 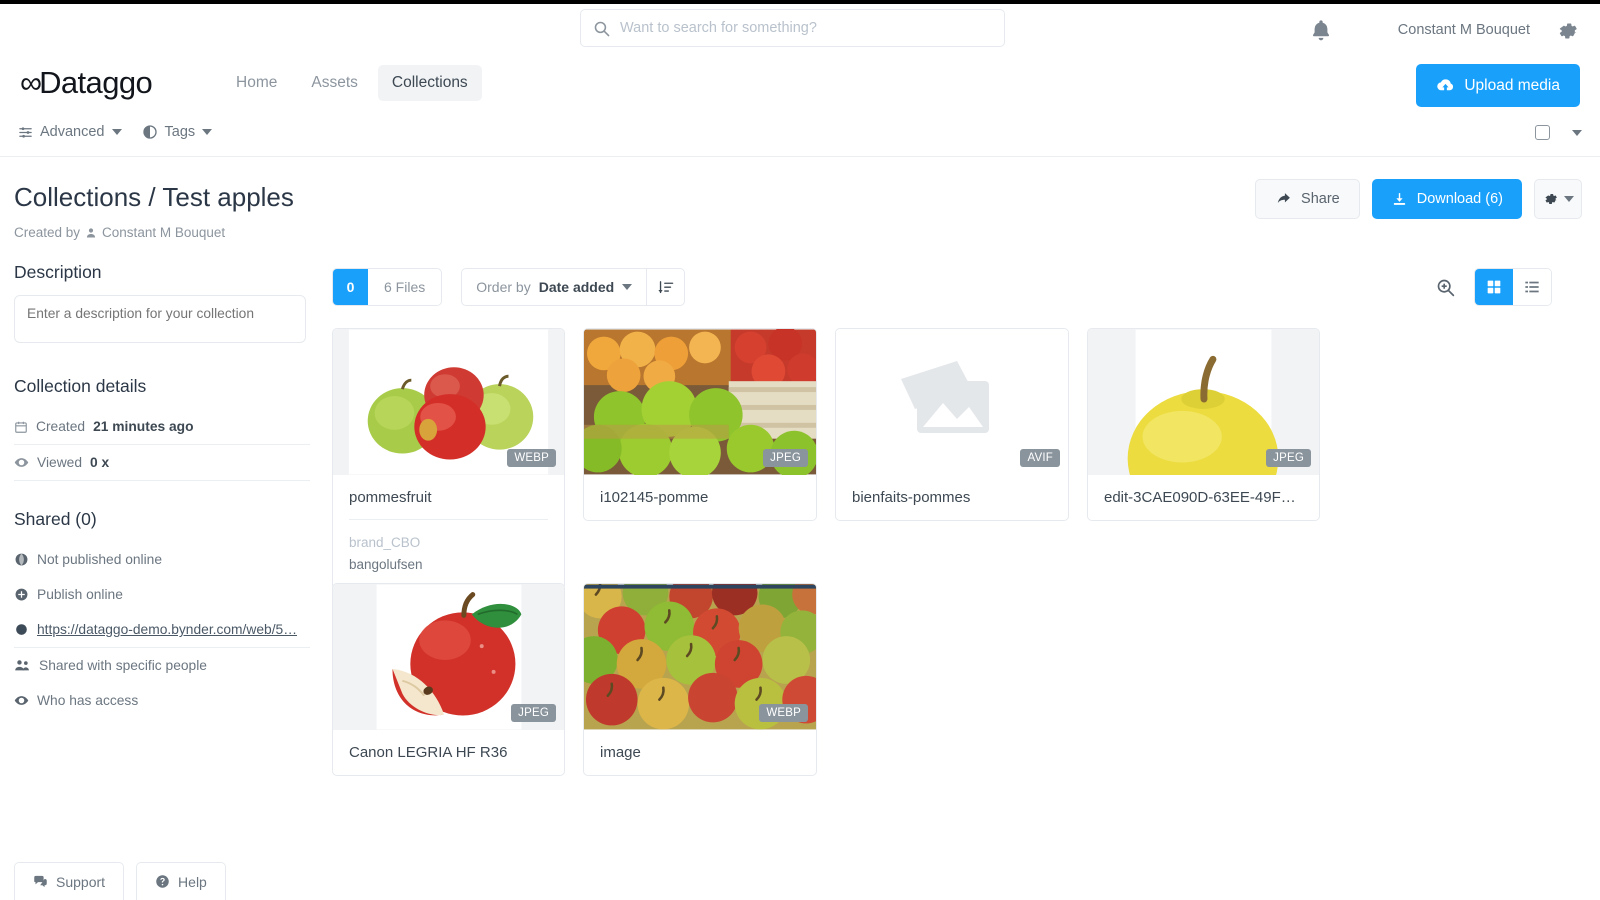 I want to click on collection-settings-button, so click(x=1558, y=199).